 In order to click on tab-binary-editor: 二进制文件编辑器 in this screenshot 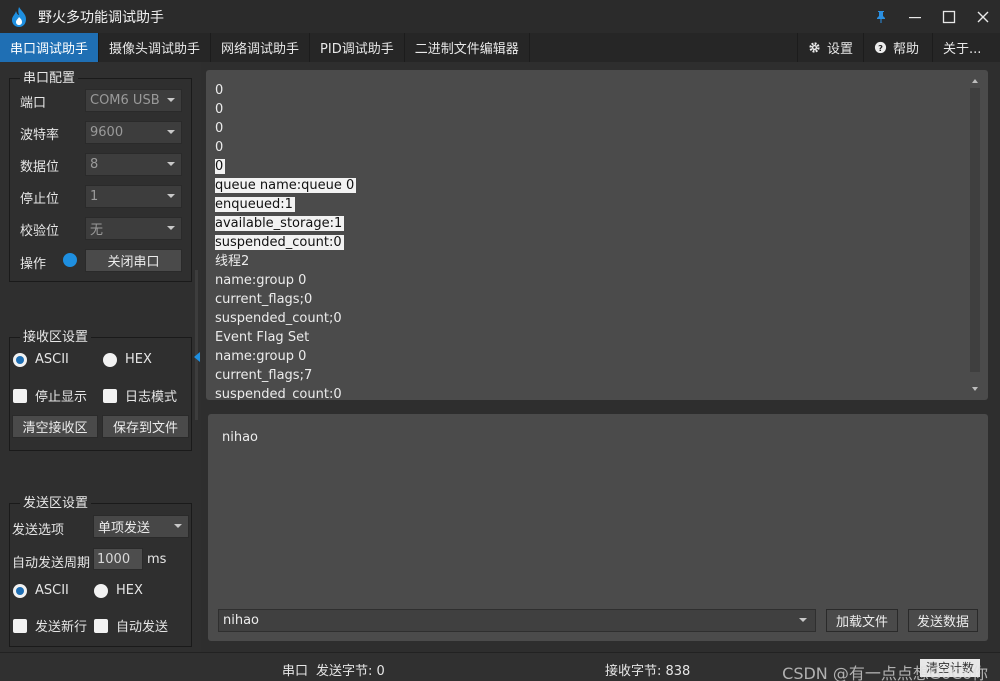, I will do `click(467, 47)`.